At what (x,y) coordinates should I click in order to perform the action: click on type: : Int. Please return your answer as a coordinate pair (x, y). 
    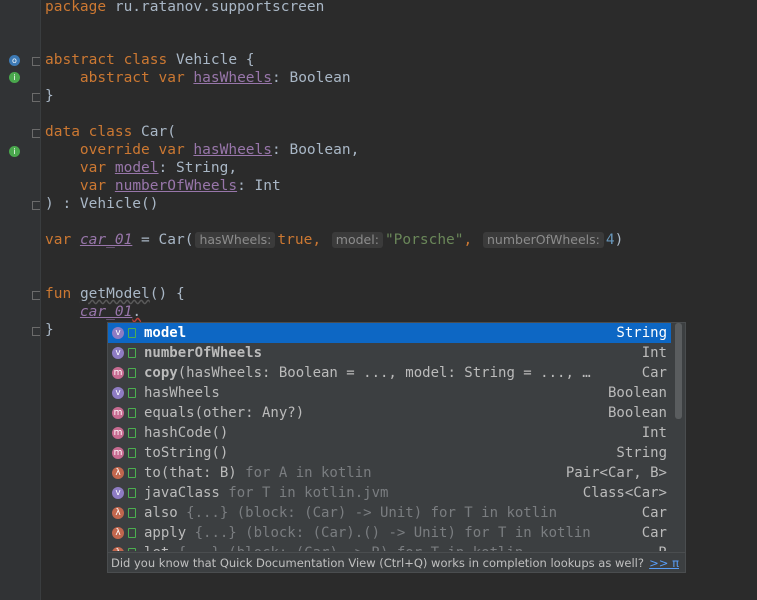
    Looking at the image, I should click on (259, 186).